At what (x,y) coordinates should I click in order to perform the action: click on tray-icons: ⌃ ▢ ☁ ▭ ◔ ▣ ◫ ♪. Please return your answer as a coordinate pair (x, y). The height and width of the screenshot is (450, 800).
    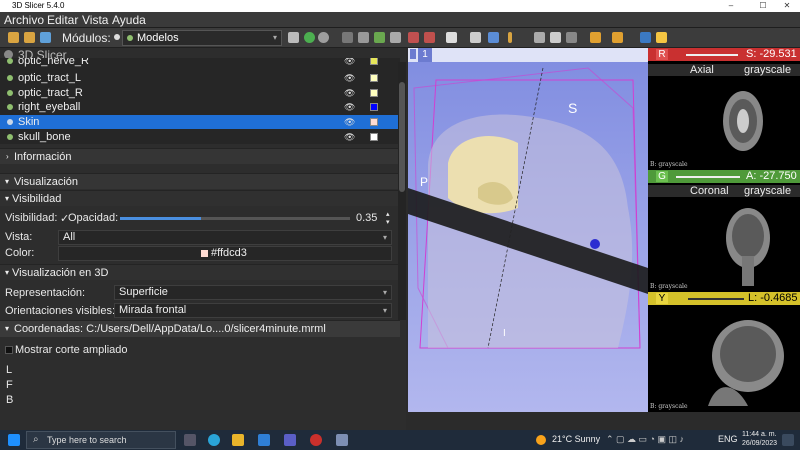
    Looking at the image, I should click on (645, 439).